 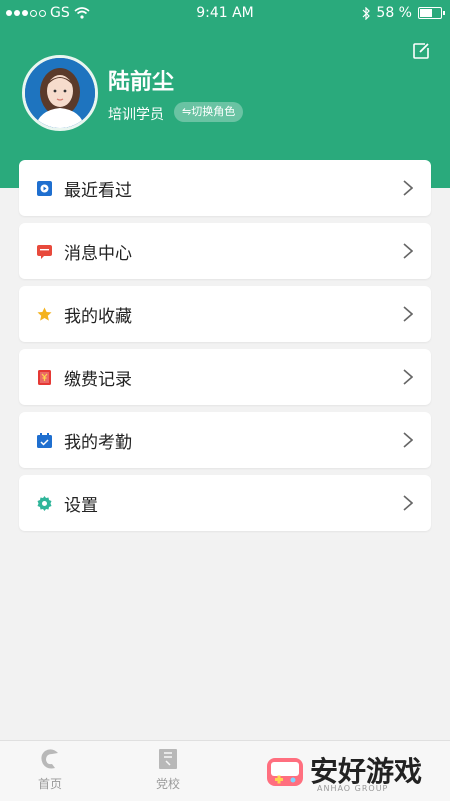 I want to click on tab-label: 首页, so click(x=49, y=784).